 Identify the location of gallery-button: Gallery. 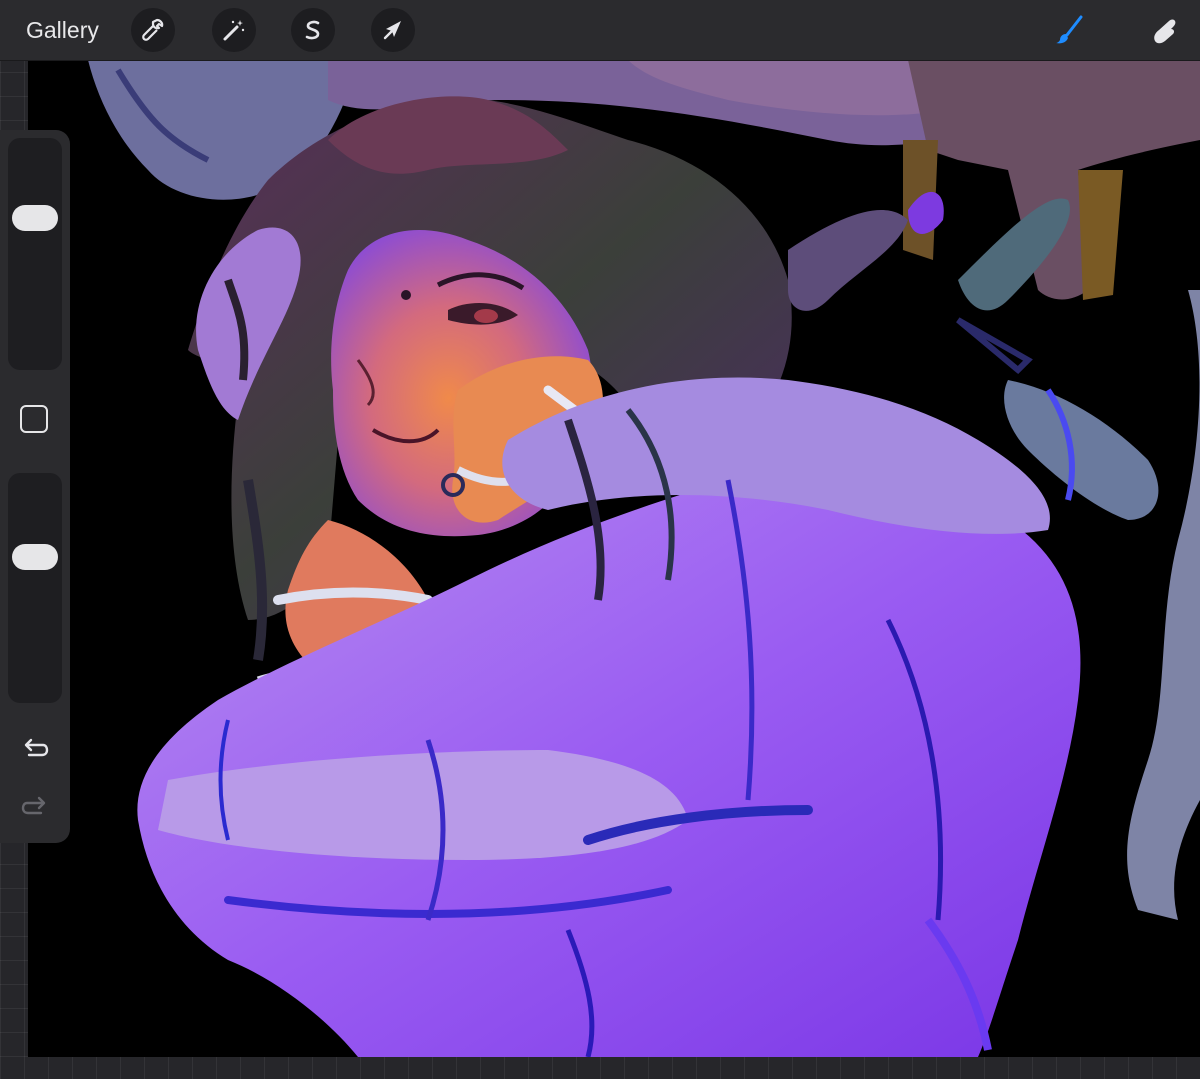
(62, 30).